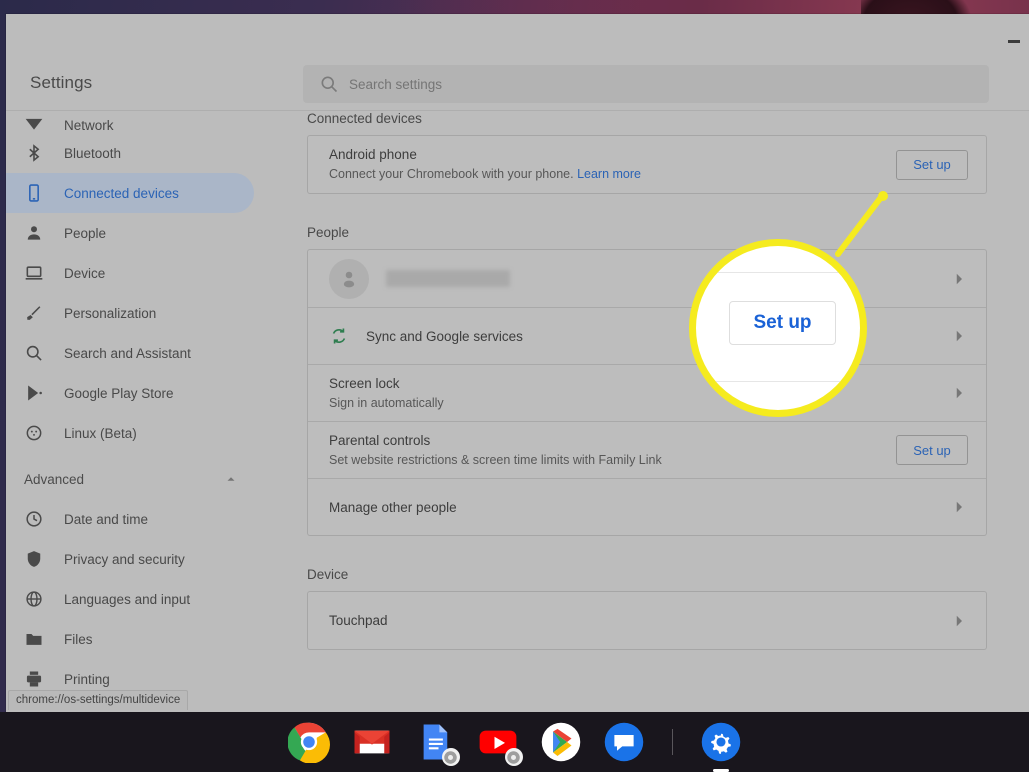  I want to click on sidebar-item-label: Search and Assistant, so click(127, 353).